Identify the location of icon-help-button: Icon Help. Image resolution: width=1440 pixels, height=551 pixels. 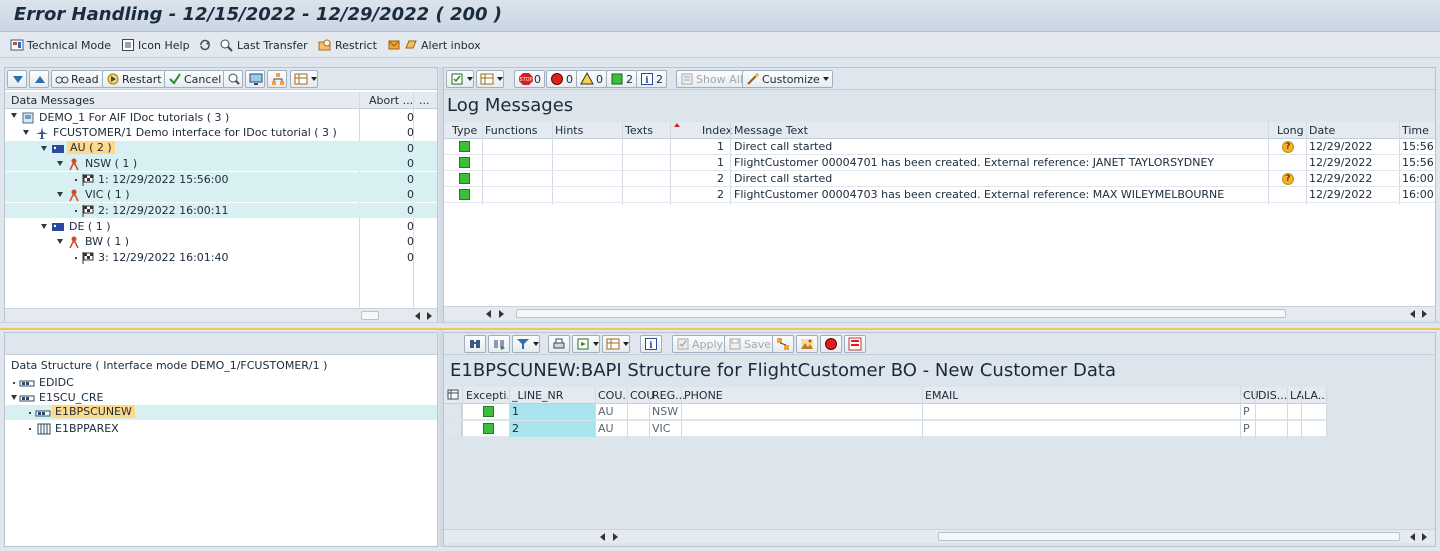
(155, 45).